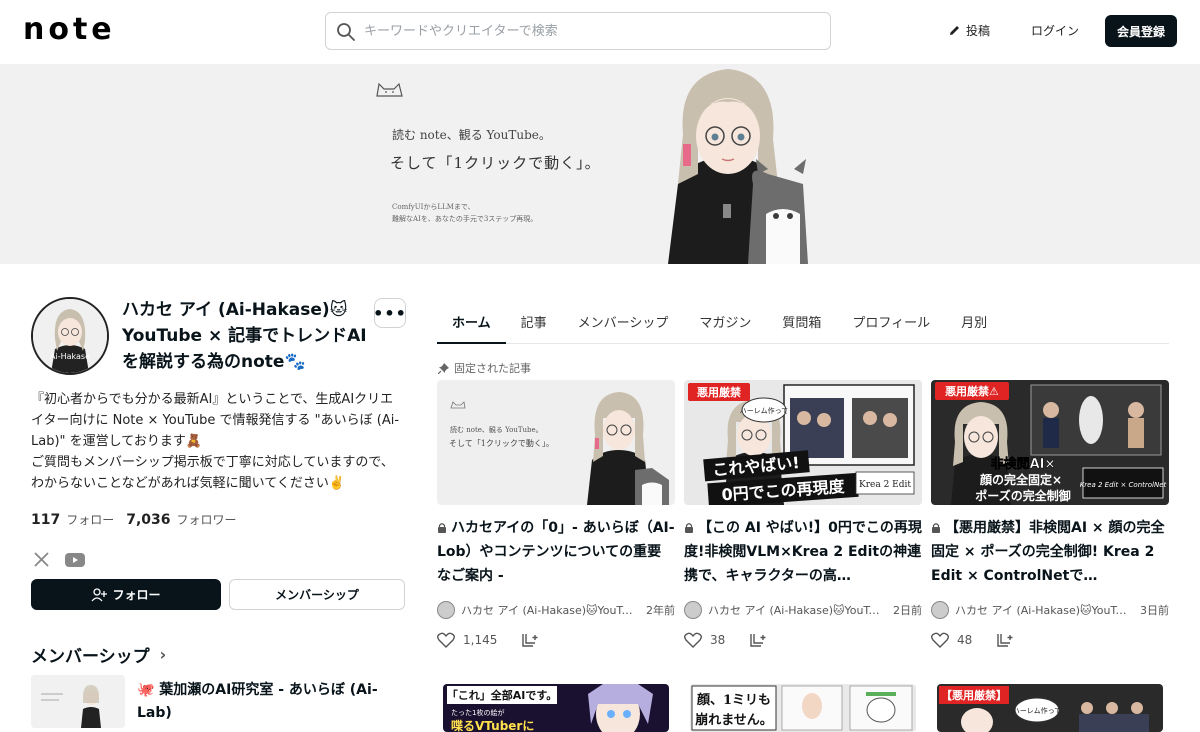 The width and height of the screenshot is (1200, 732). What do you see at coordinates (660, 610) in the screenshot?
I see `publish-date: 2年前` at bounding box center [660, 610].